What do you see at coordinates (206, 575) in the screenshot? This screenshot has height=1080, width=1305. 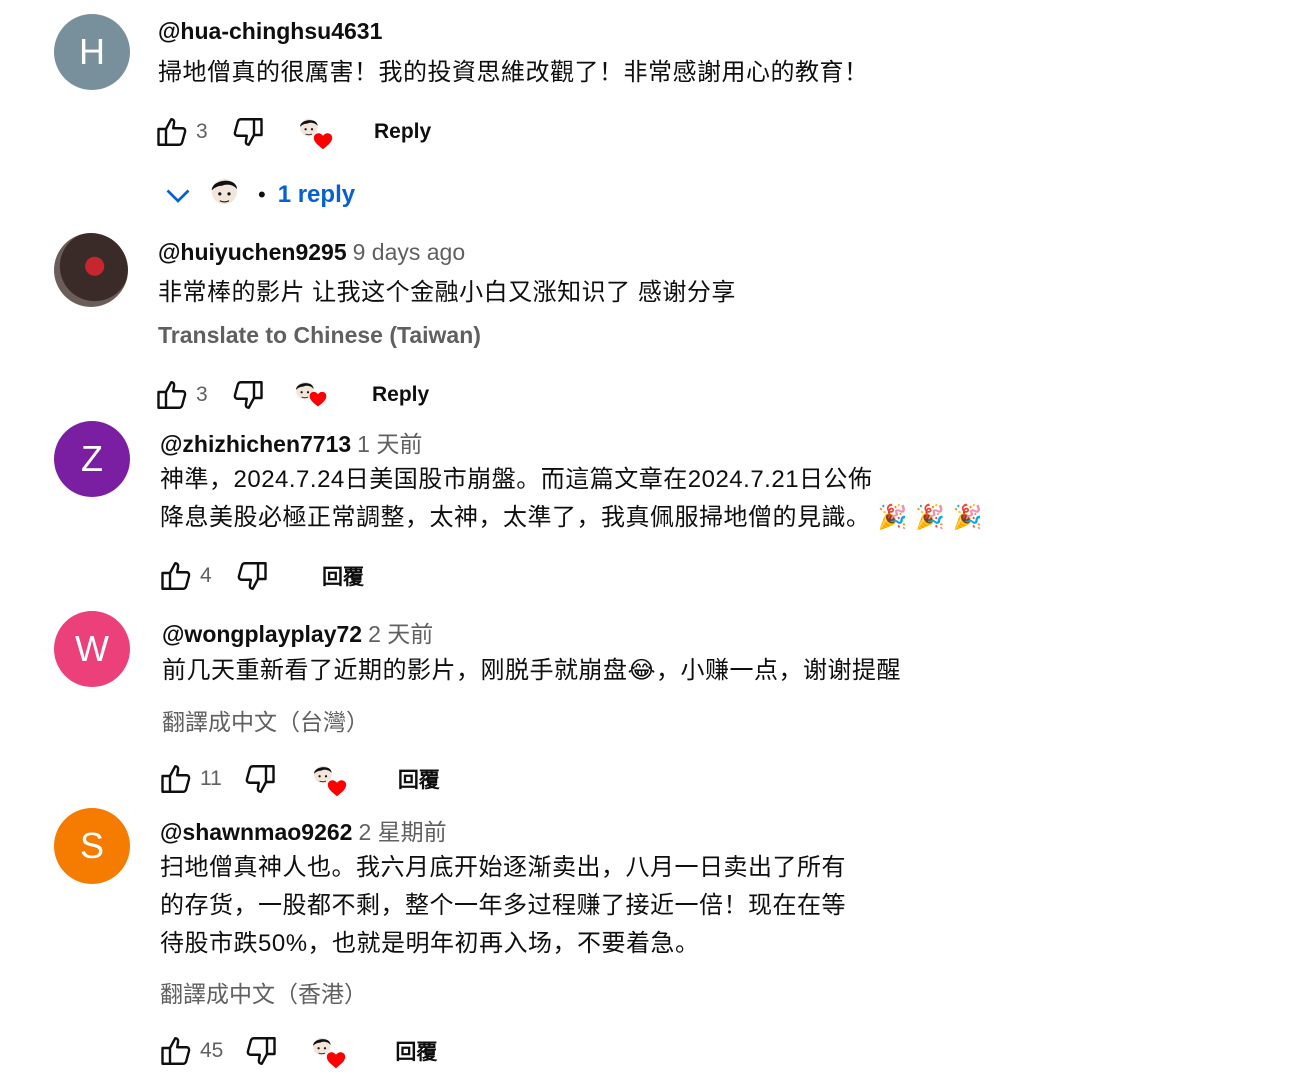 I see `like-count: 4` at bounding box center [206, 575].